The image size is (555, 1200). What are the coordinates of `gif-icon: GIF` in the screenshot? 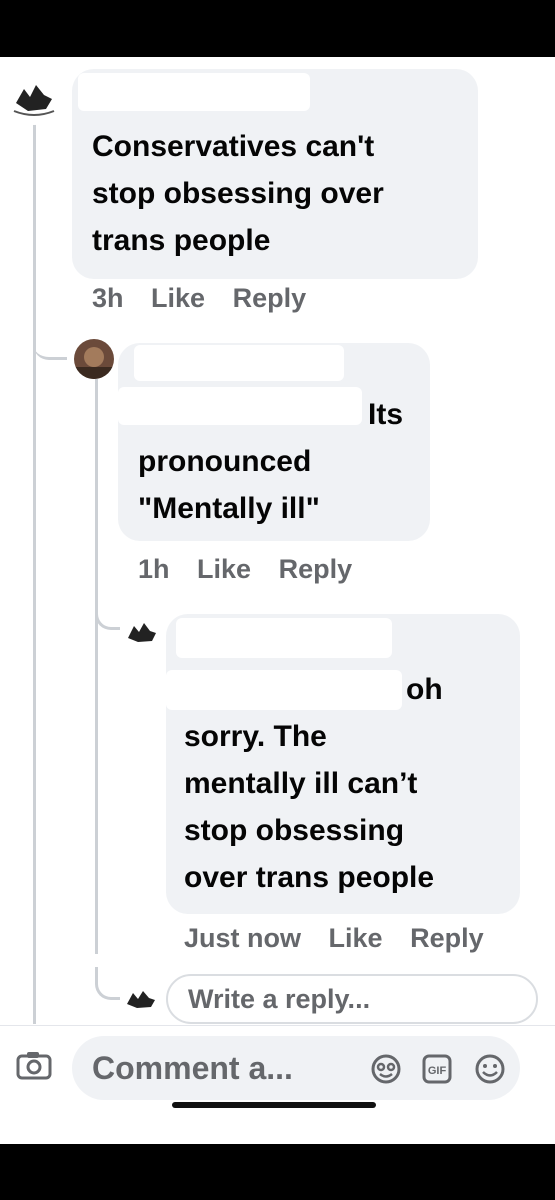 It's located at (437, 1069).